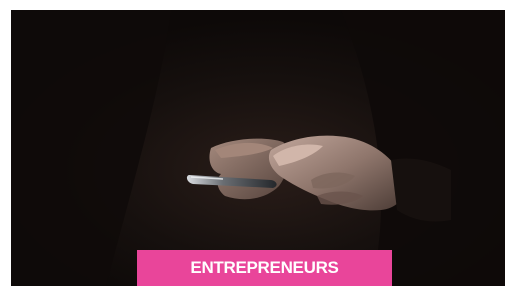 The width and height of the screenshot is (516, 290). I want to click on category-badge: ENTREPRENEURS, so click(264, 268).